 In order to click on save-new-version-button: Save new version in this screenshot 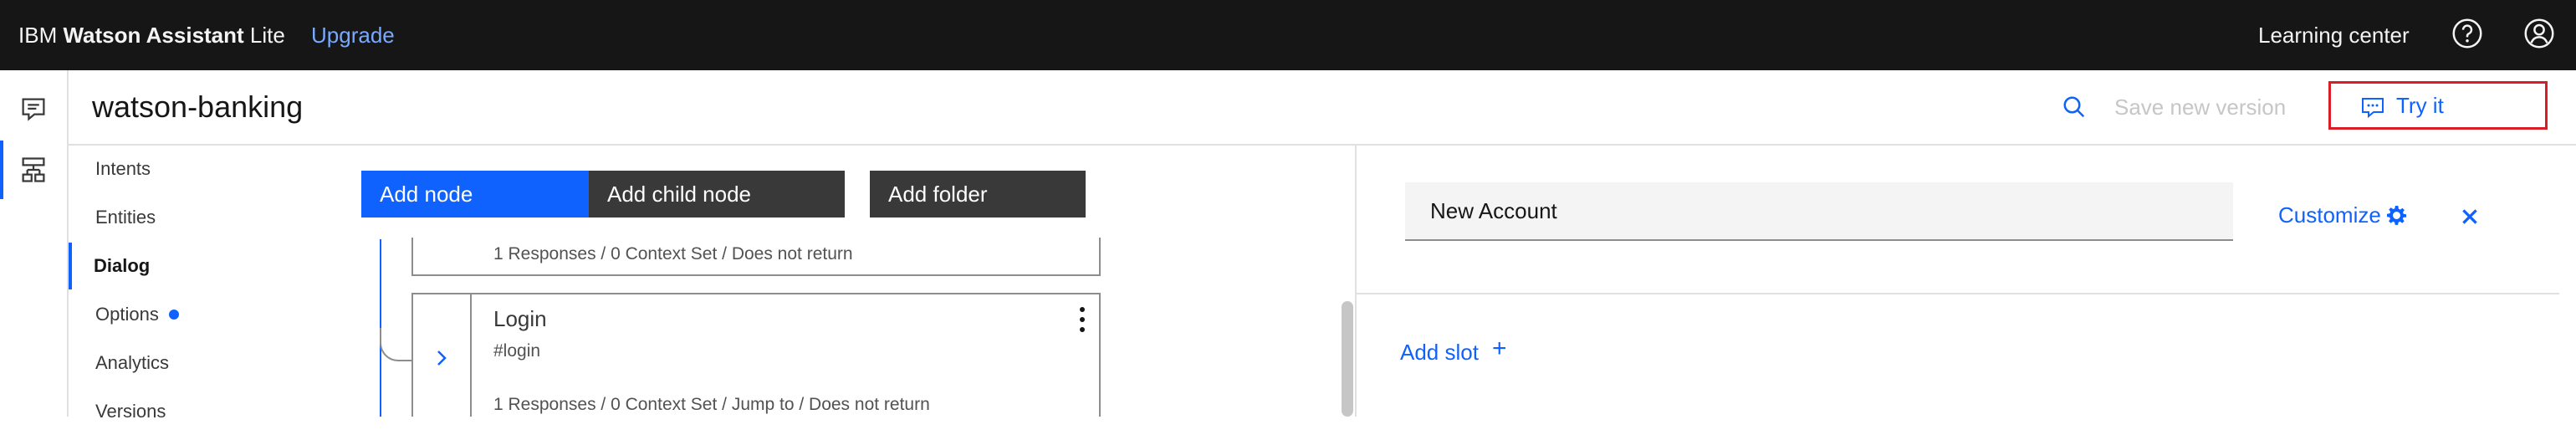, I will do `click(2200, 107)`.